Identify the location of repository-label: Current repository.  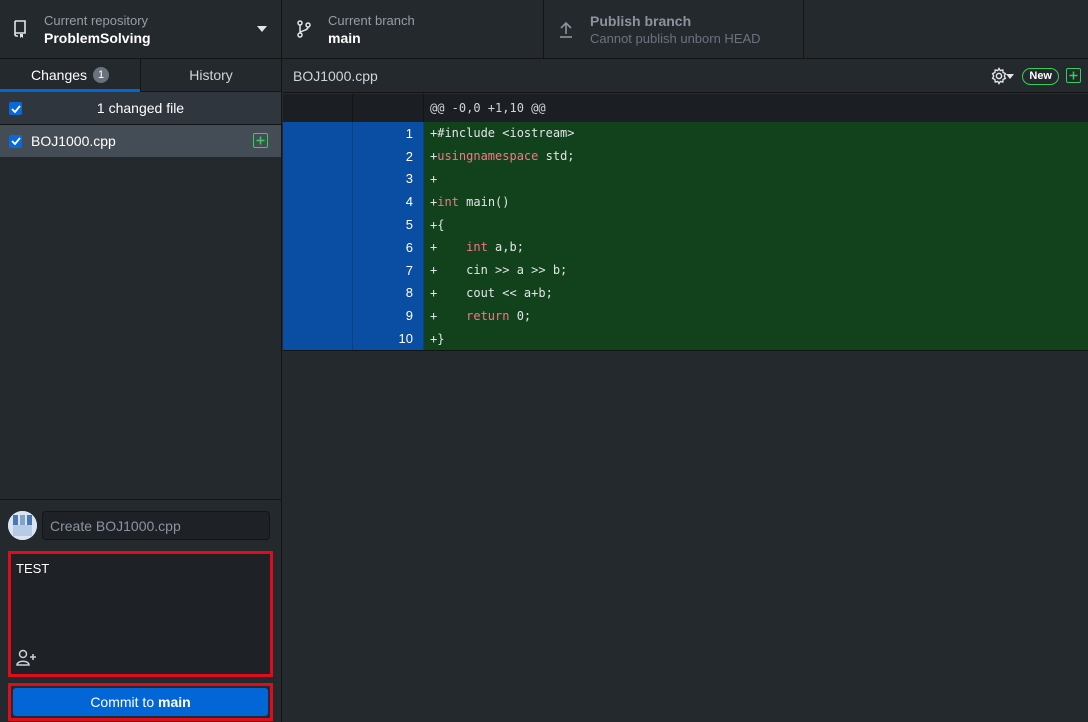
(96, 20).